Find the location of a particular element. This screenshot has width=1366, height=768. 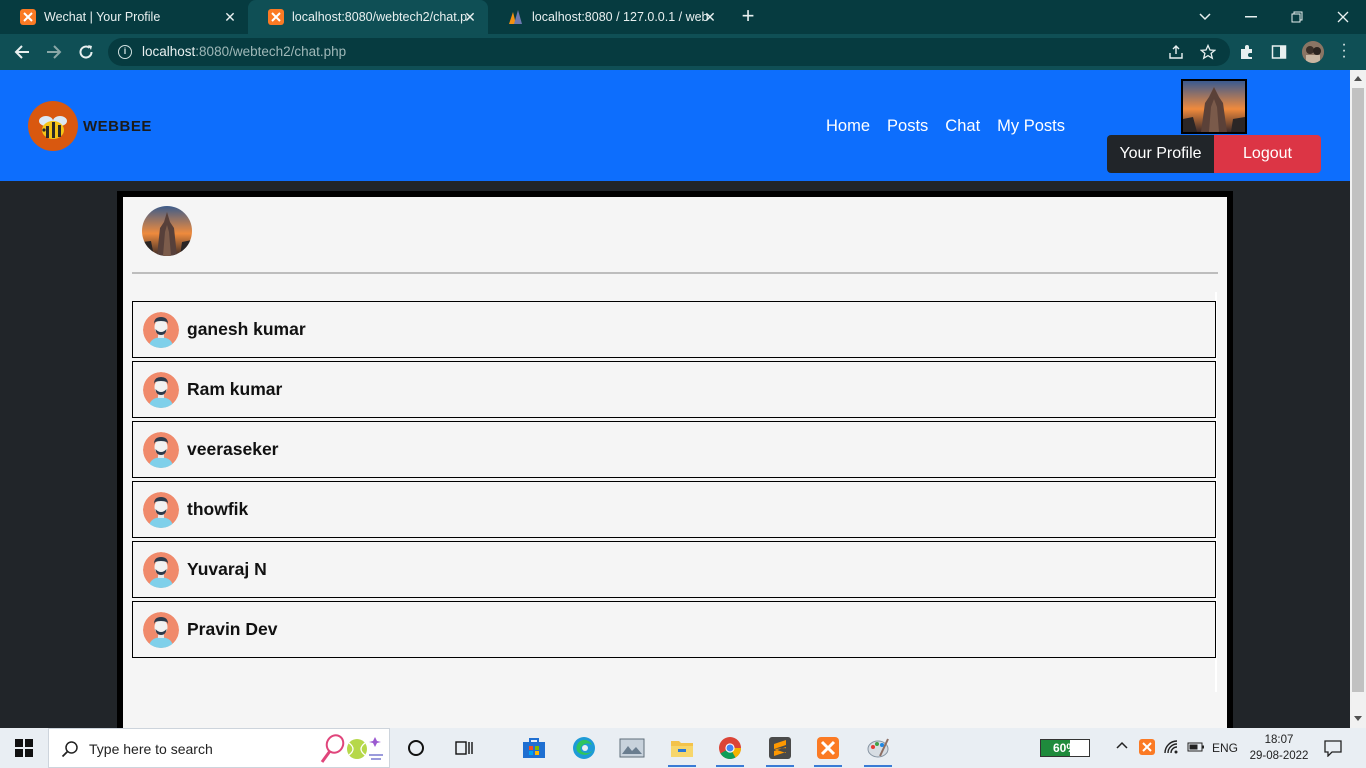

show-hidden-icons-chevron-icon is located at coordinates (1122, 745).